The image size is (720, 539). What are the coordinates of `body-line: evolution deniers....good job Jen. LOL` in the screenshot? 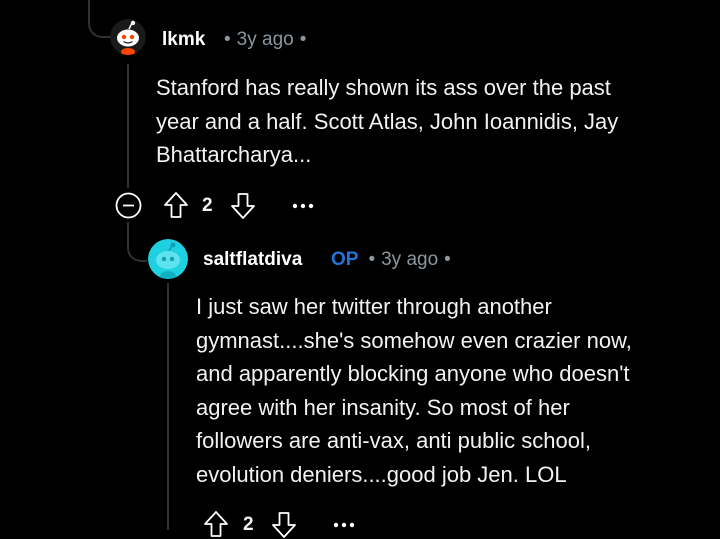 It's located at (381, 474).